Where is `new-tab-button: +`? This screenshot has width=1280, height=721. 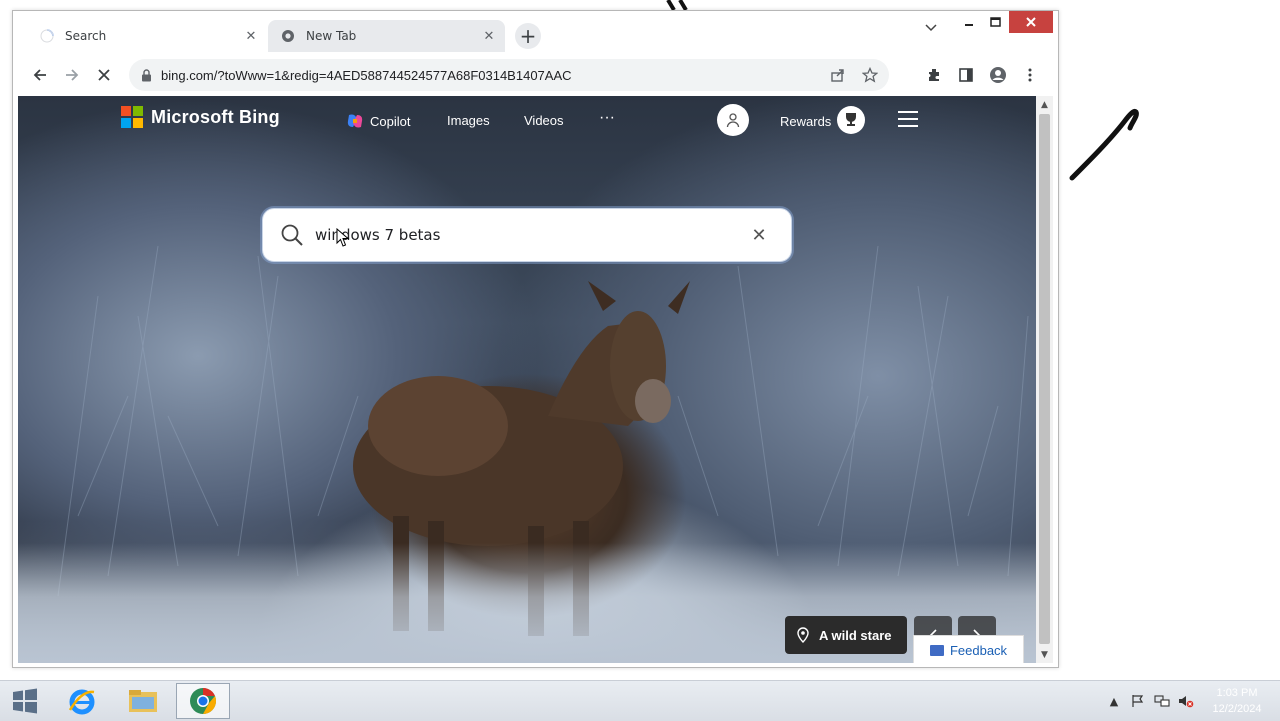
new-tab-button: + is located at coordinates (528, 36).